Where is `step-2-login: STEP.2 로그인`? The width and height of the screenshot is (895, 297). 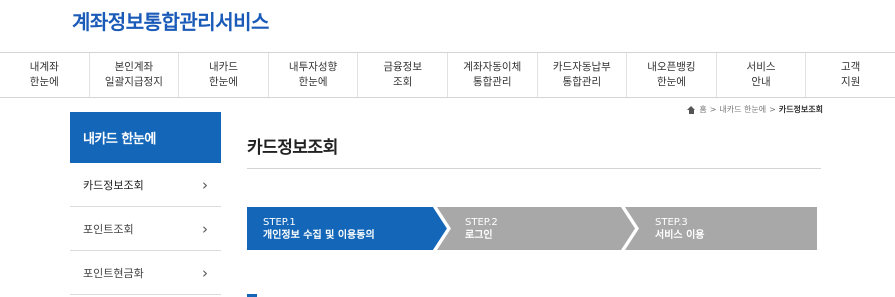 step-2-login: STEP.2 로그인 is located at coordinates (537, 228).